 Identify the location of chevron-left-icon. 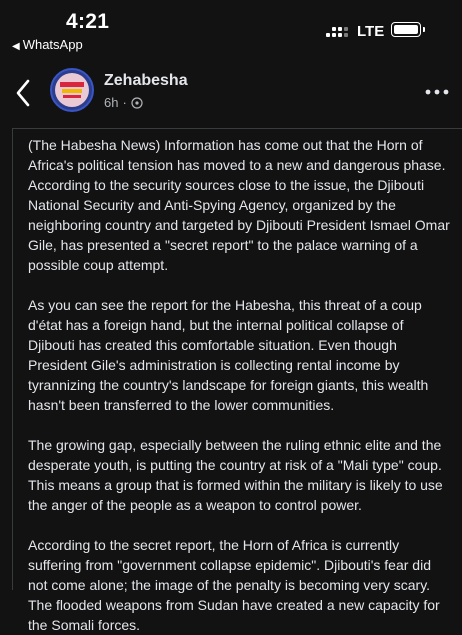
(23, 93).